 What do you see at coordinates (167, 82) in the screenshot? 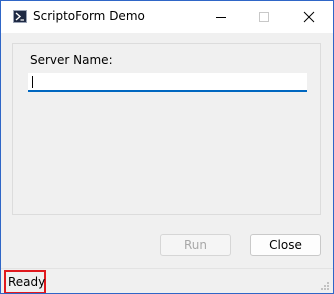
I see `server-name-input` at bounding box center [167, 82].